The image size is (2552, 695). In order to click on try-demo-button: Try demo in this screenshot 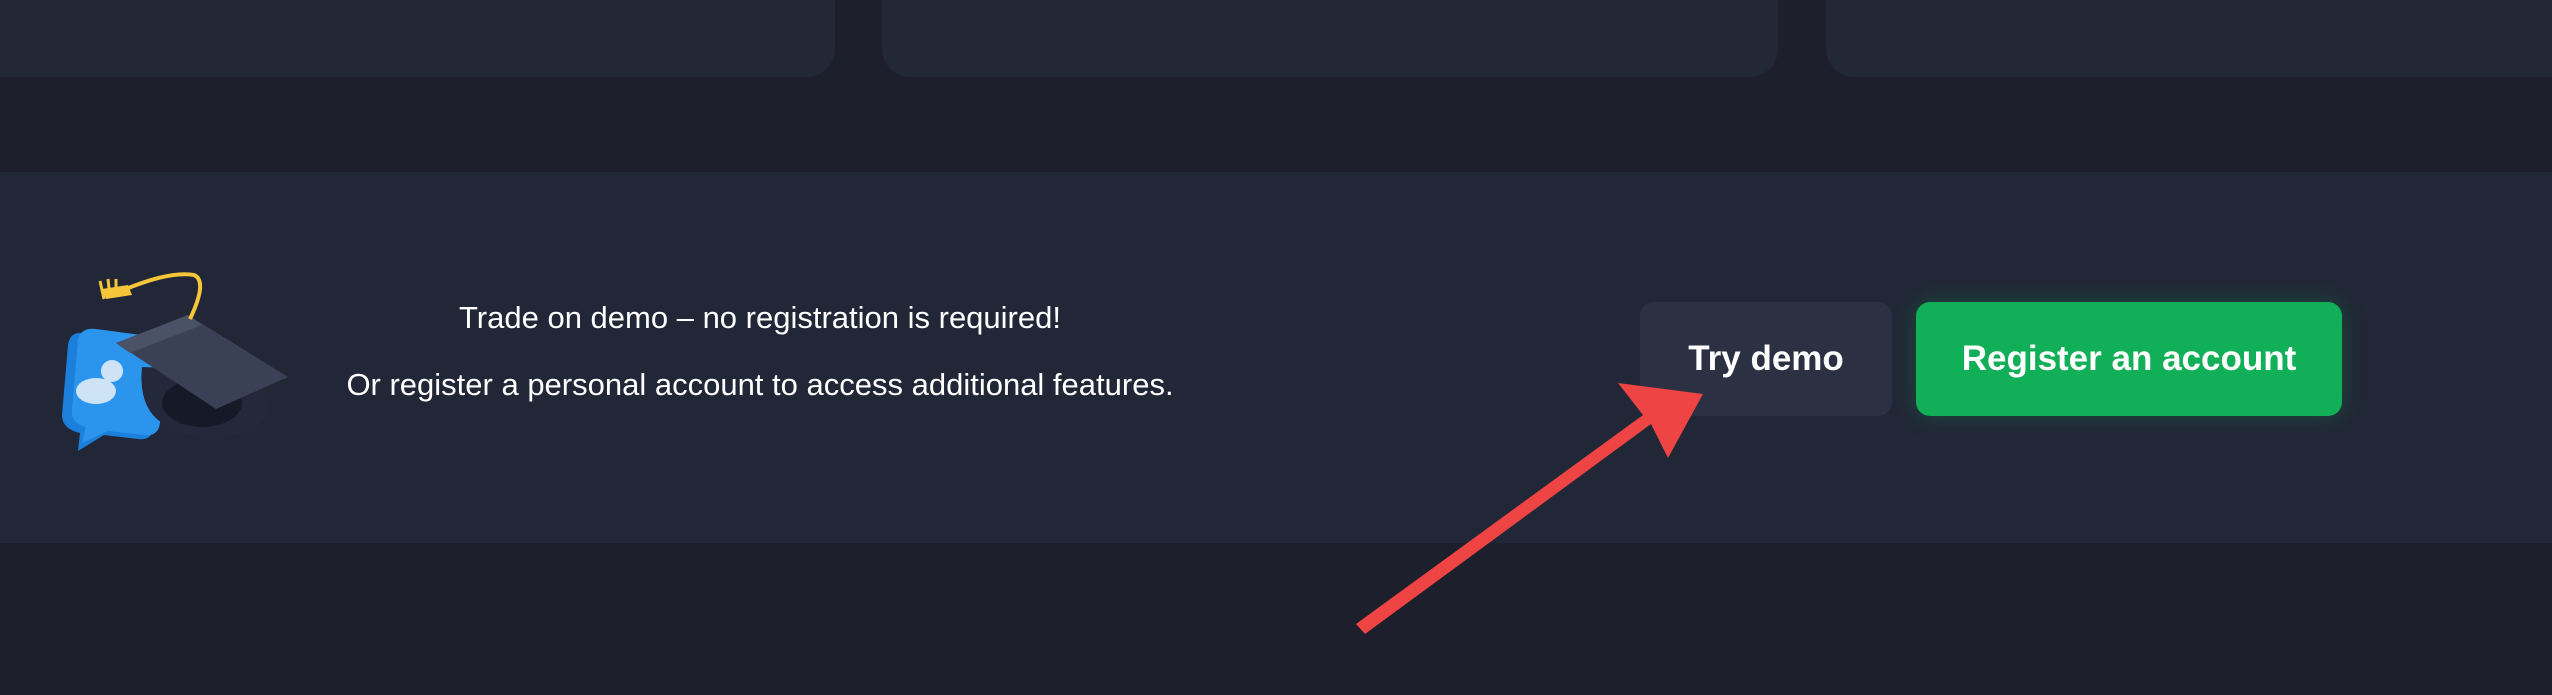, I will do `click(1766, 359)`.